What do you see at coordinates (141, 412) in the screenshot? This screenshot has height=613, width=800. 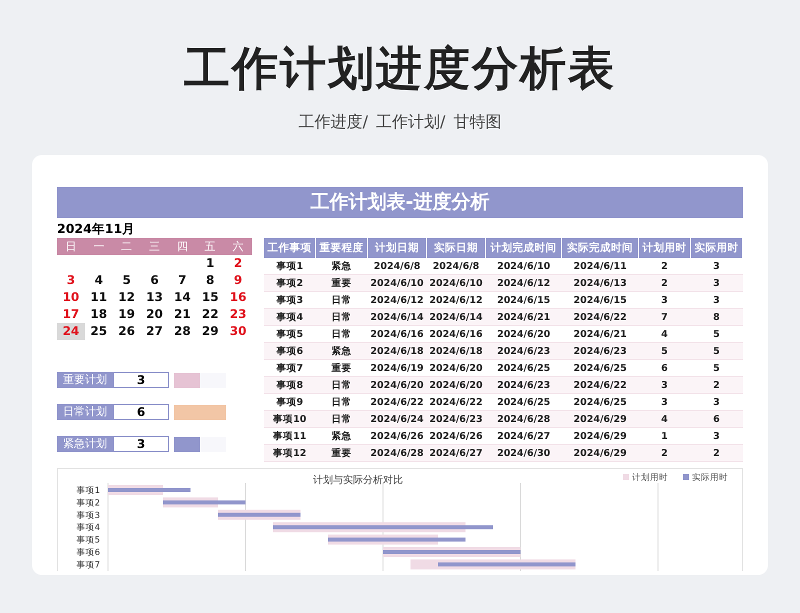 I see `summary-count: 6` at bounding box center [141, 412].